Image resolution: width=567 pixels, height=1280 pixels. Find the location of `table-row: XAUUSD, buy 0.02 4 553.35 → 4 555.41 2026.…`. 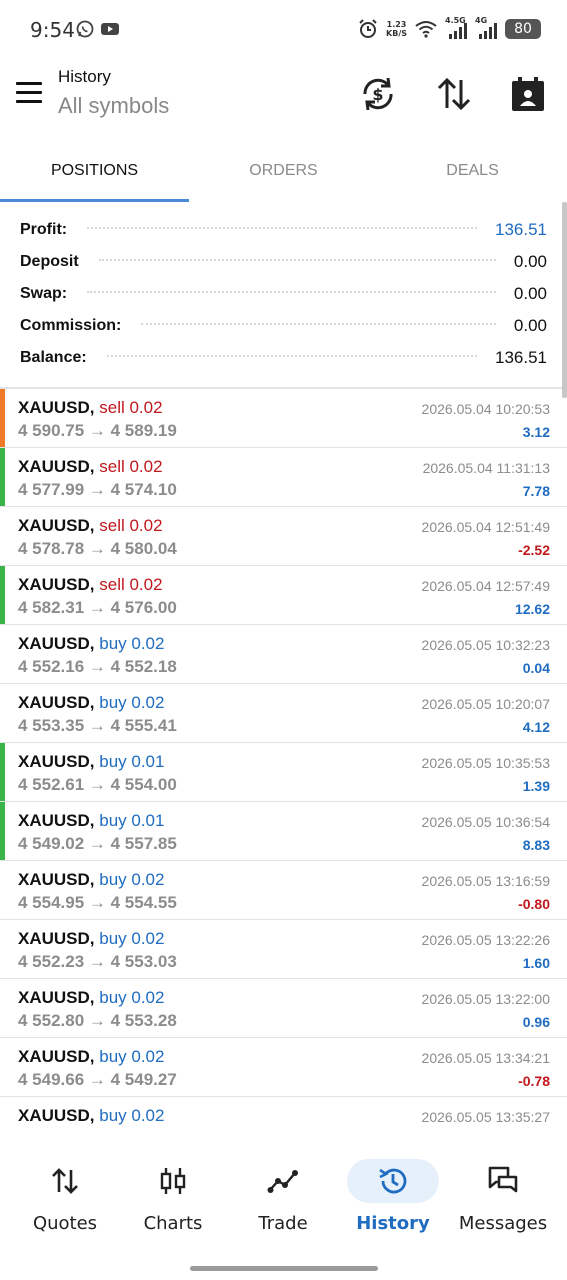

table-row: XAUUSD, buy 0.02 4 553.35 → 4 555.41 2026.… is located at coordinates (283, 713).